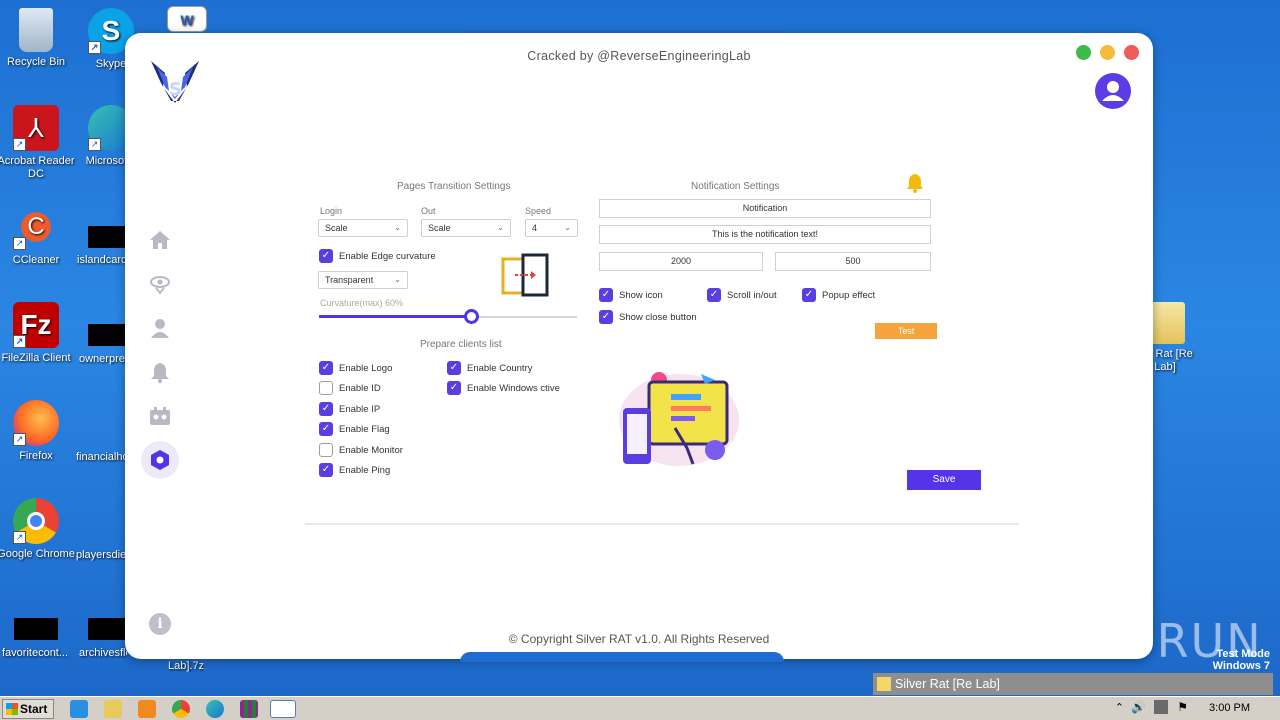  I want to click on show-close-button-checkbox: ✓ Show close button, so click(648, 317).